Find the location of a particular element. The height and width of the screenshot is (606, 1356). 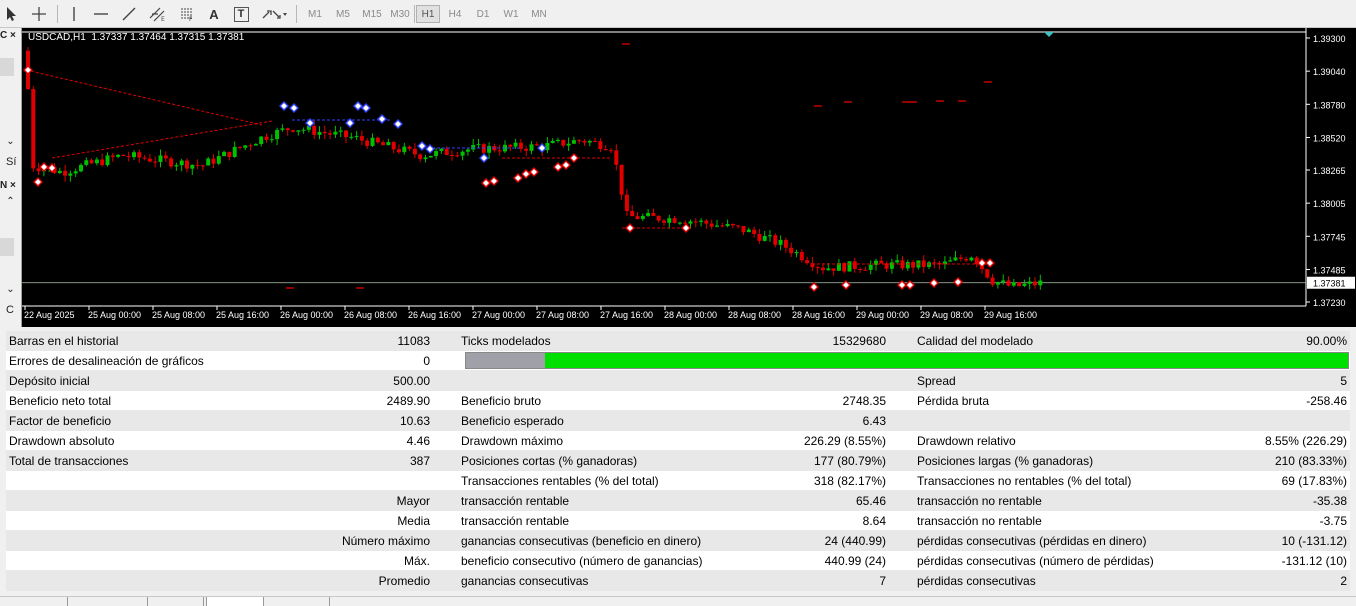

text-label-icon: T is located at coordinates (241, 14).